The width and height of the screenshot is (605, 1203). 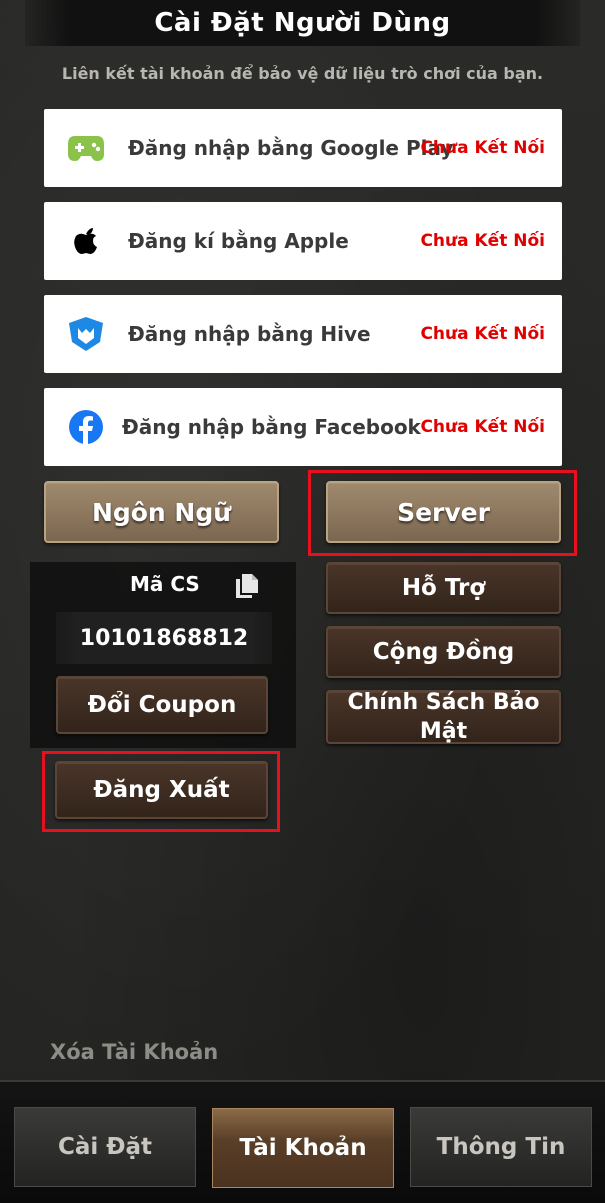 I want to click on support-button: Hỗ Trợ, so click(x=443, y=588).